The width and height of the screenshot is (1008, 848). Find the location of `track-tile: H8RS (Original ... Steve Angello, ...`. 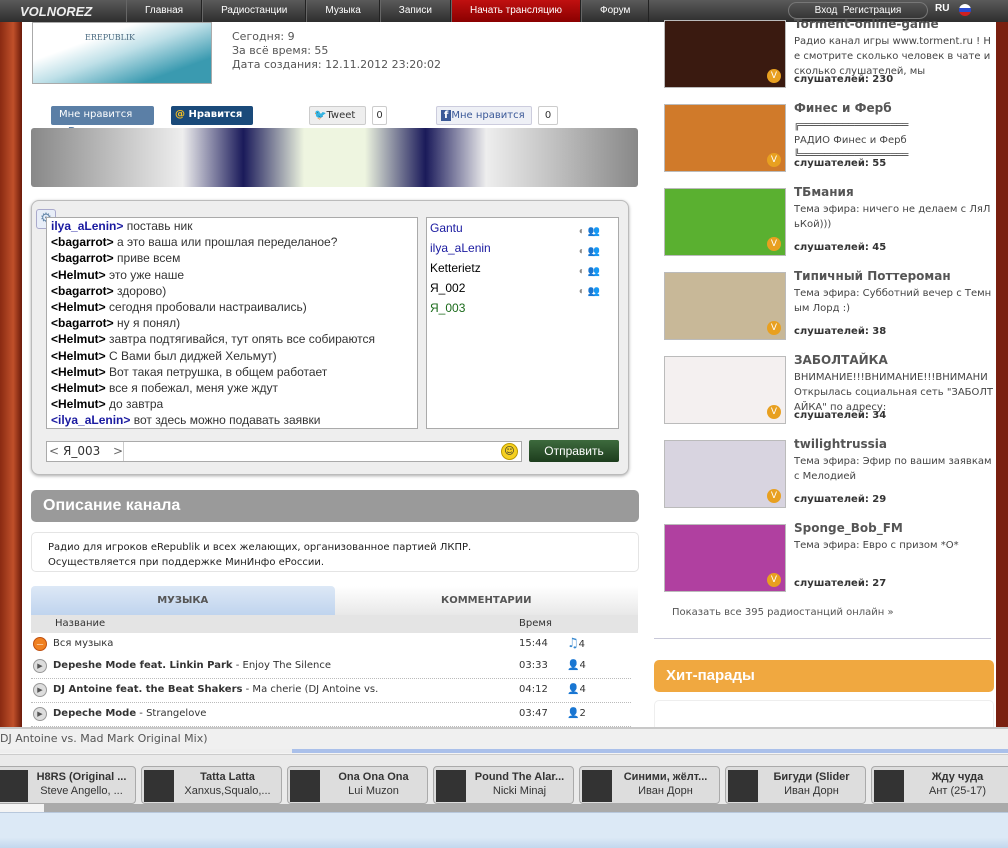

track-tile: H8RS (Original ... Steve Angello, ... is located at coordinates (68, 785).